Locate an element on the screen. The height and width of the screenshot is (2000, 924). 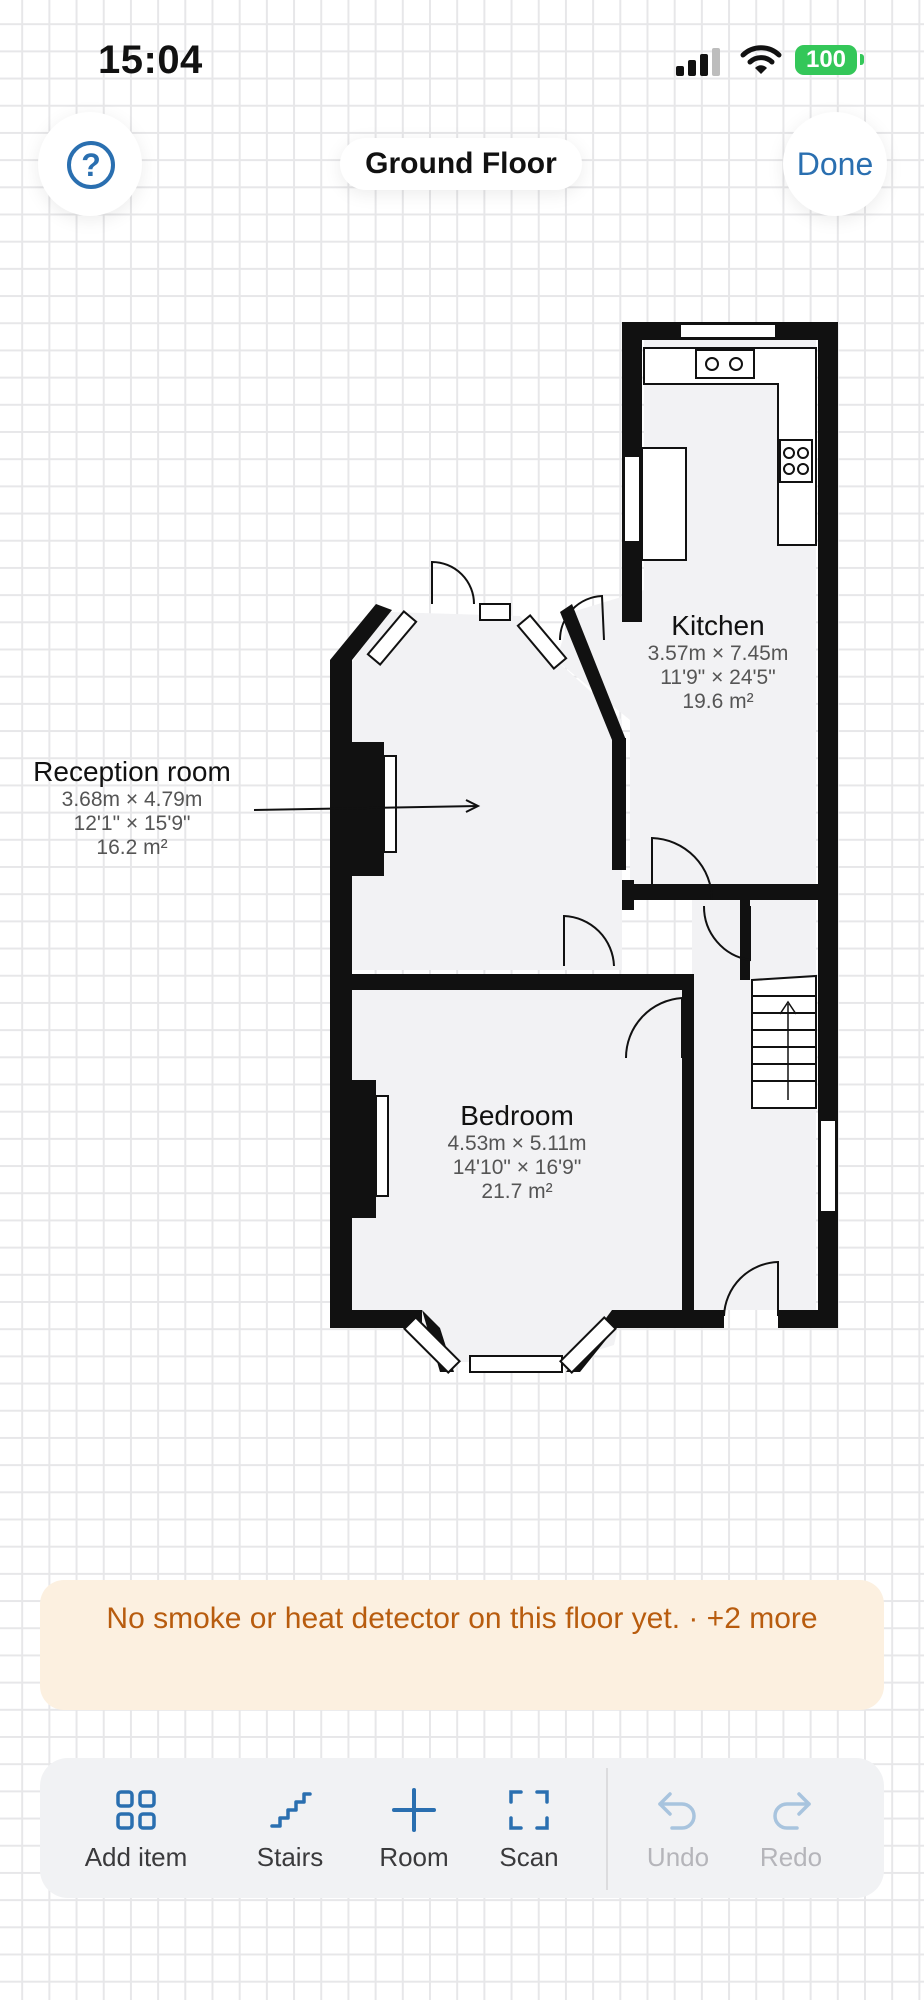
scan-icon is located at coordinates (529, 1810).